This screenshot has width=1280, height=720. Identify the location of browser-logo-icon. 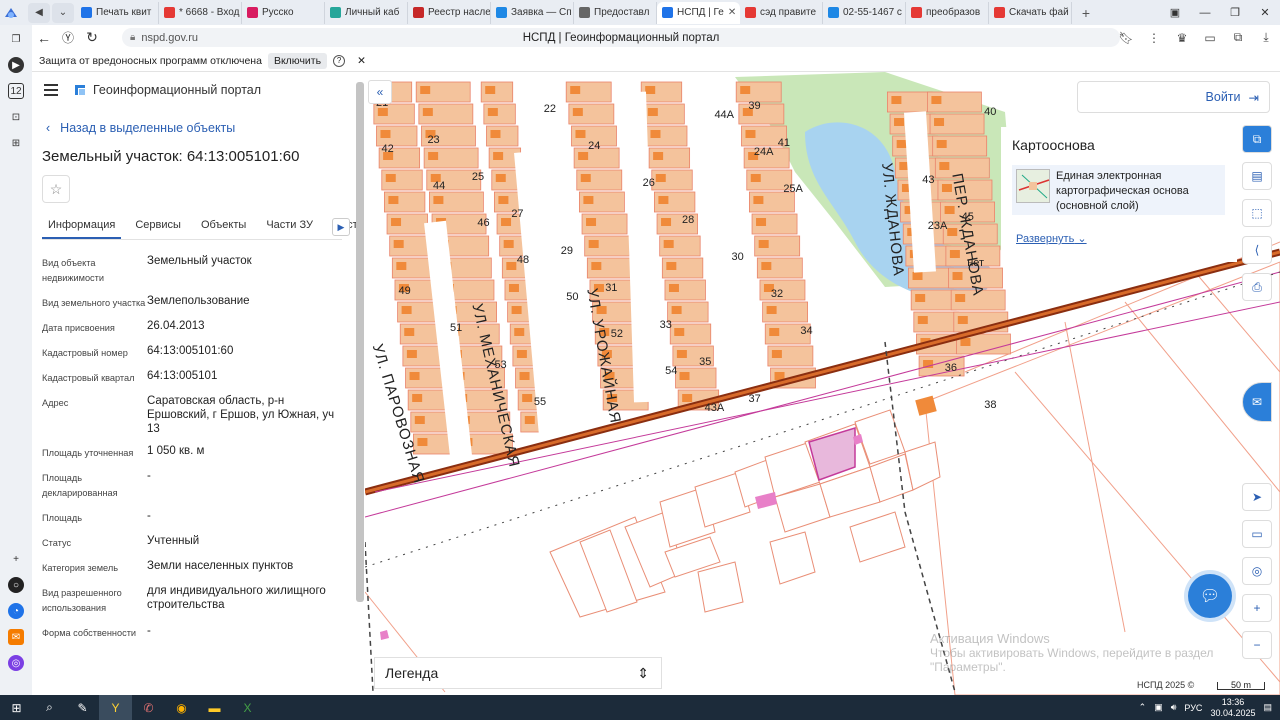
(11, 12).